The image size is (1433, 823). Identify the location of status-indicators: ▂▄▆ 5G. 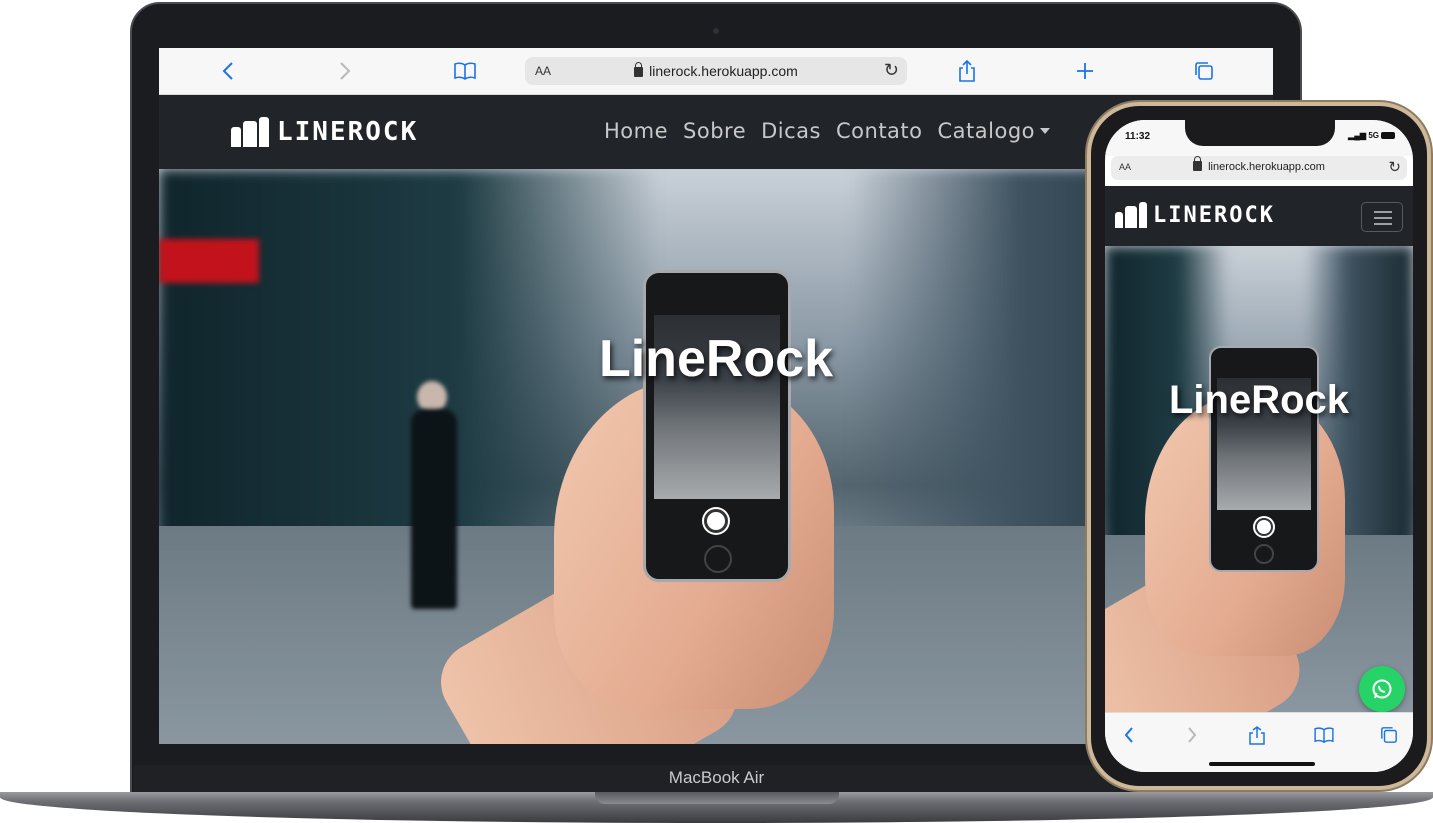
(1371, 135).